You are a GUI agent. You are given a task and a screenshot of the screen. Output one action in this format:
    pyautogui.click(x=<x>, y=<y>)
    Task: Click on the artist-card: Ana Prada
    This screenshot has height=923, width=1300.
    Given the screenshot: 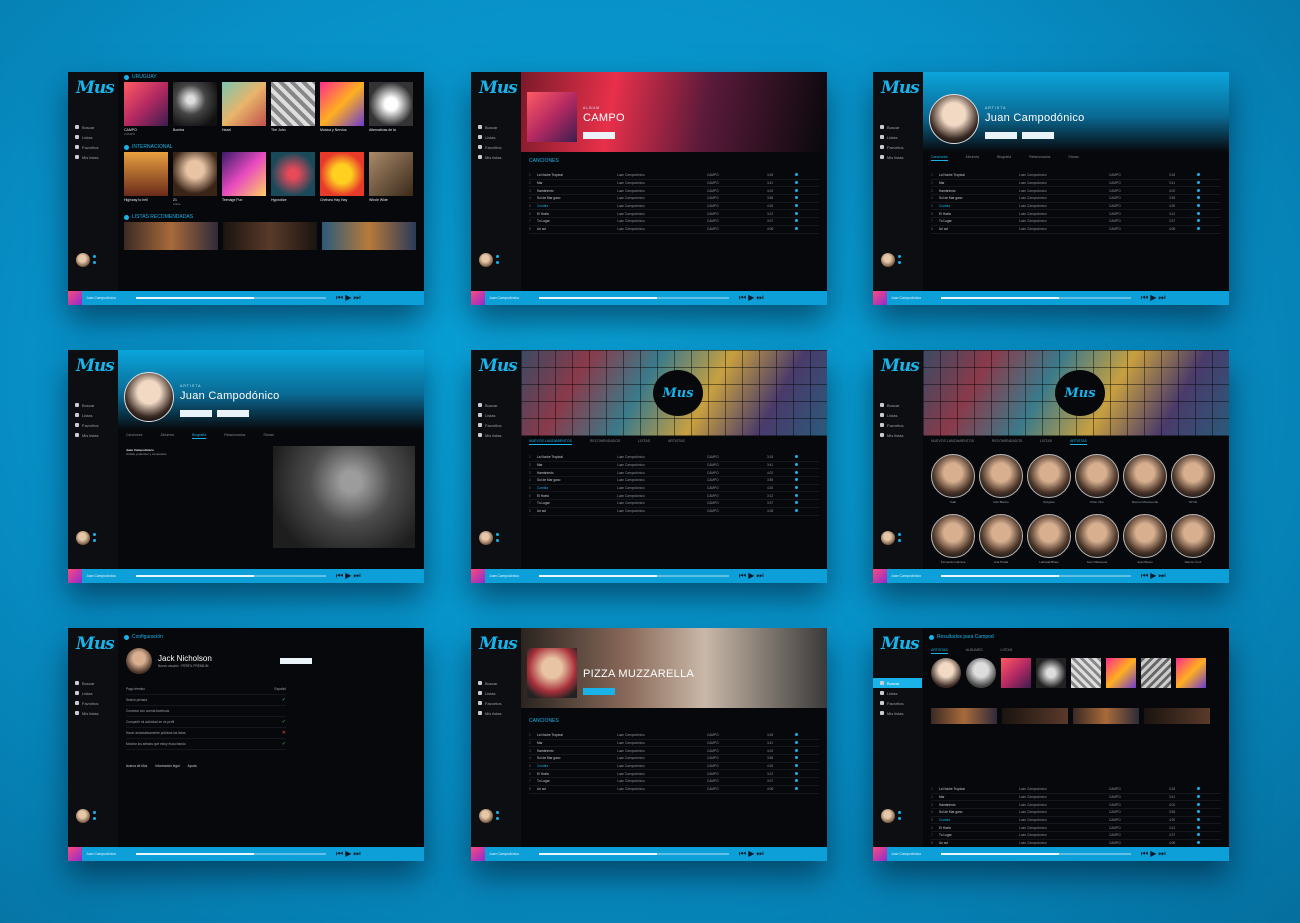 What is the action you would take?
    pyautogui.click(x=1003, y=539)
    